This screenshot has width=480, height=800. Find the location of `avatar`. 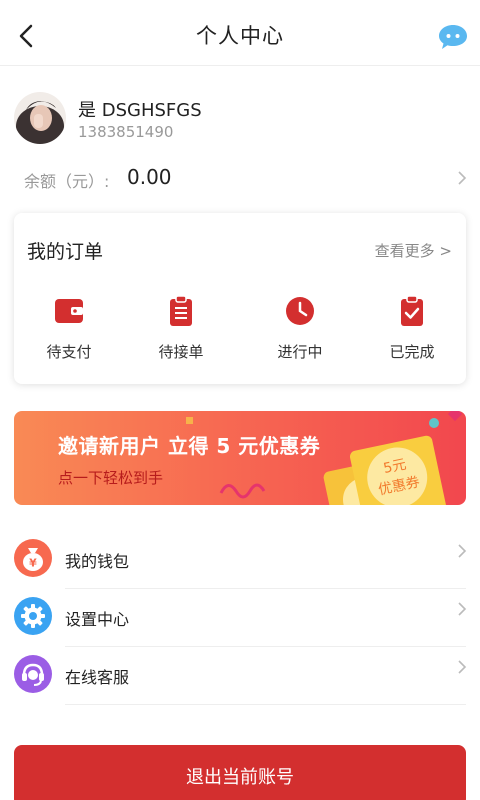

avatar is located at coordinates (40, 118).